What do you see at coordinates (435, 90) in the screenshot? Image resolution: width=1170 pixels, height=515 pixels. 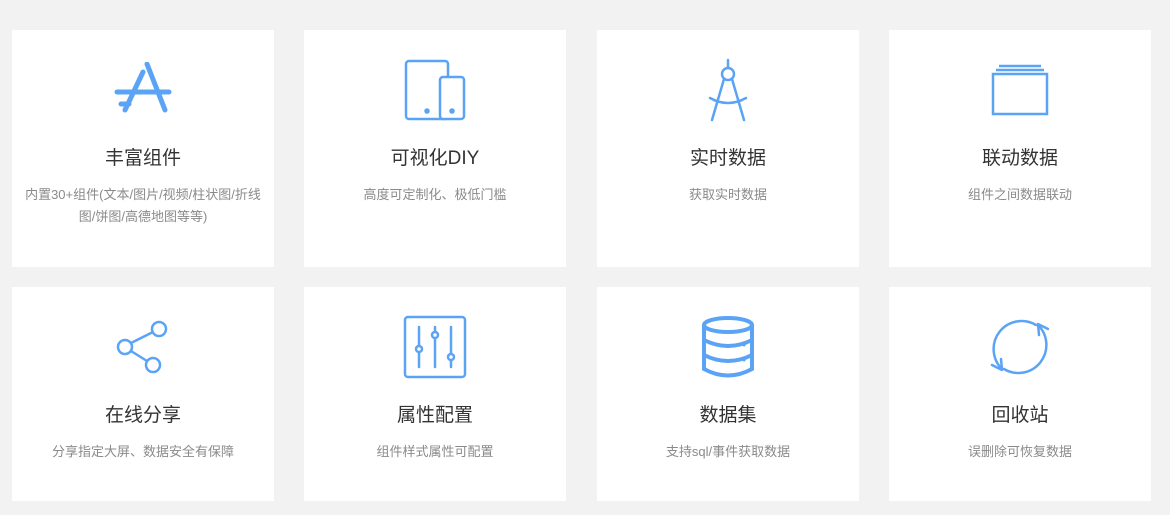 I see `devices-icon` at bounding box center [435, 90].